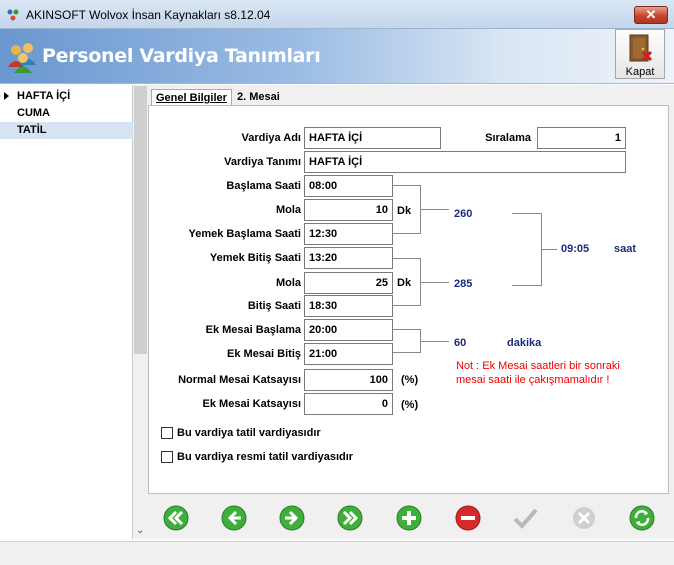  I want to click on refresh-icon, so click(642, 518).